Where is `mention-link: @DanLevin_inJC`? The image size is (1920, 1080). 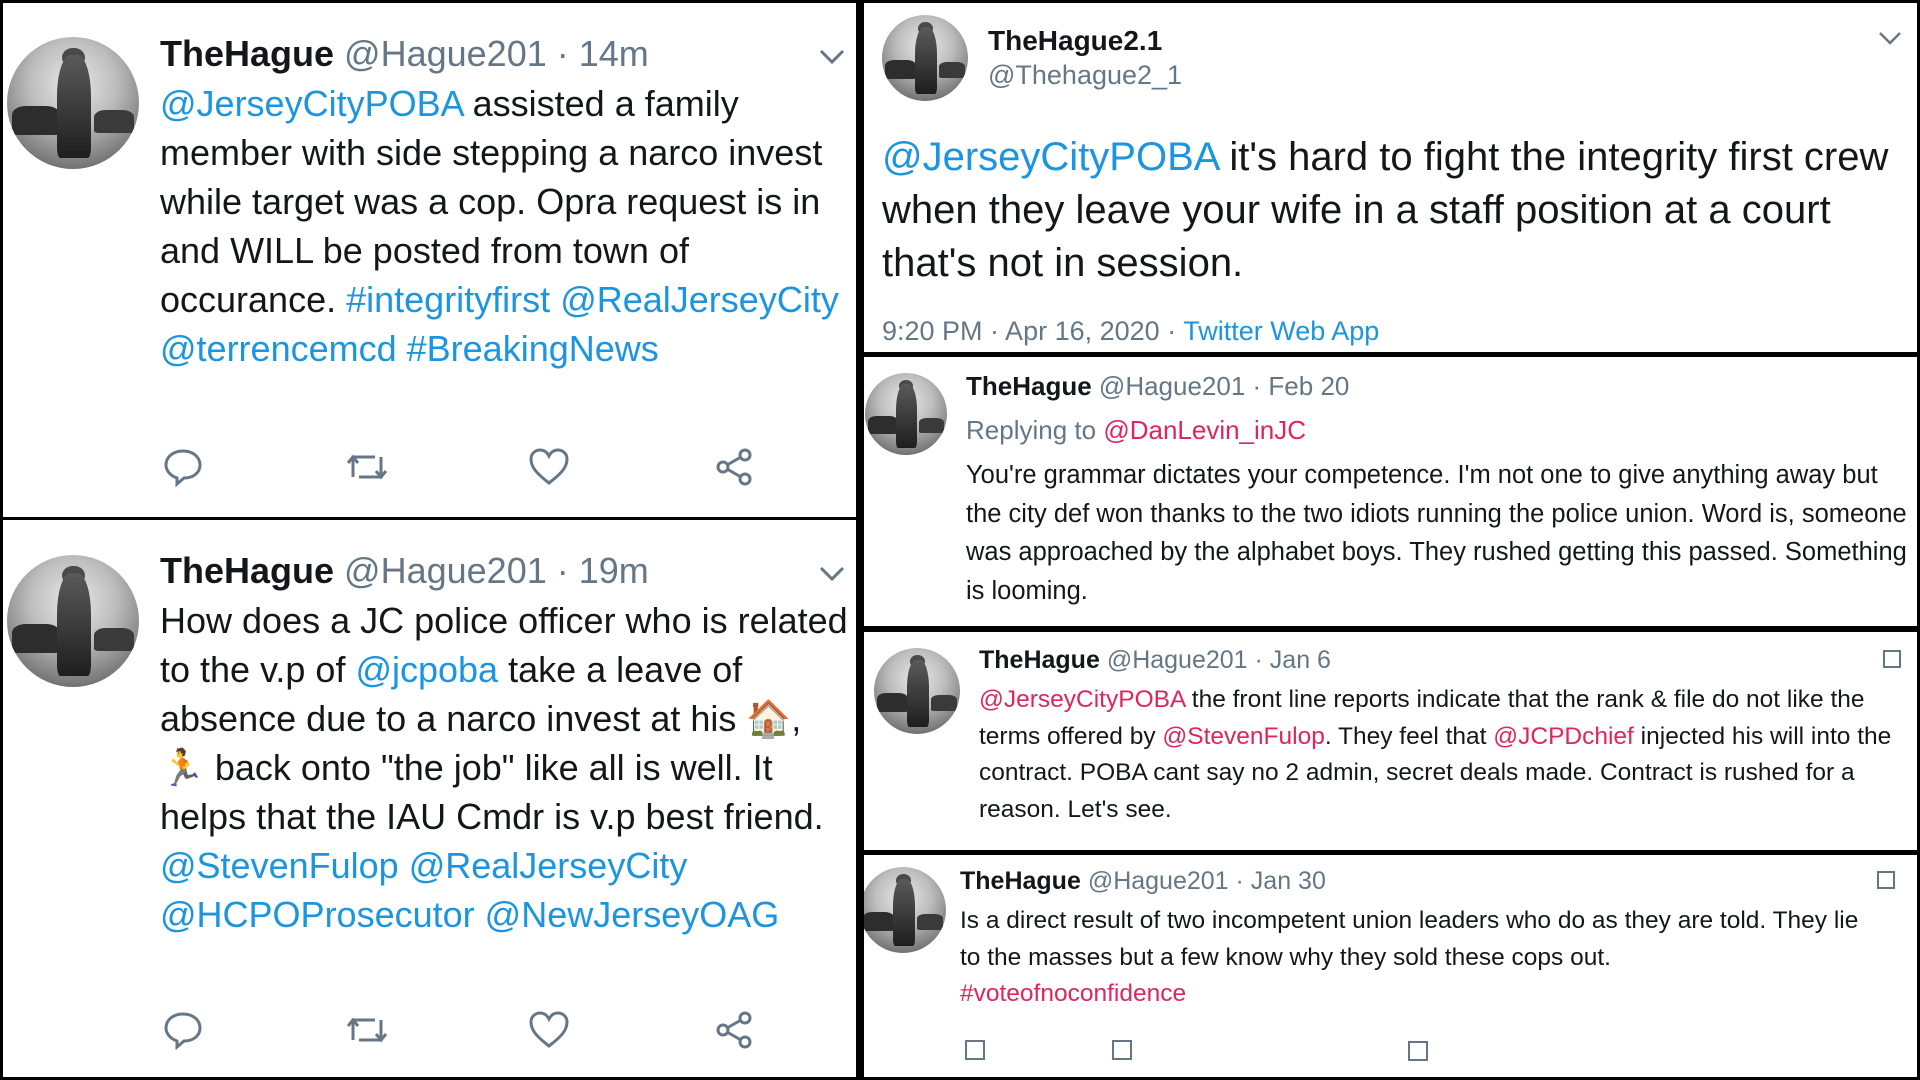 mention-link: @DanLevin_inJC is located at coordinates (1204, 430).